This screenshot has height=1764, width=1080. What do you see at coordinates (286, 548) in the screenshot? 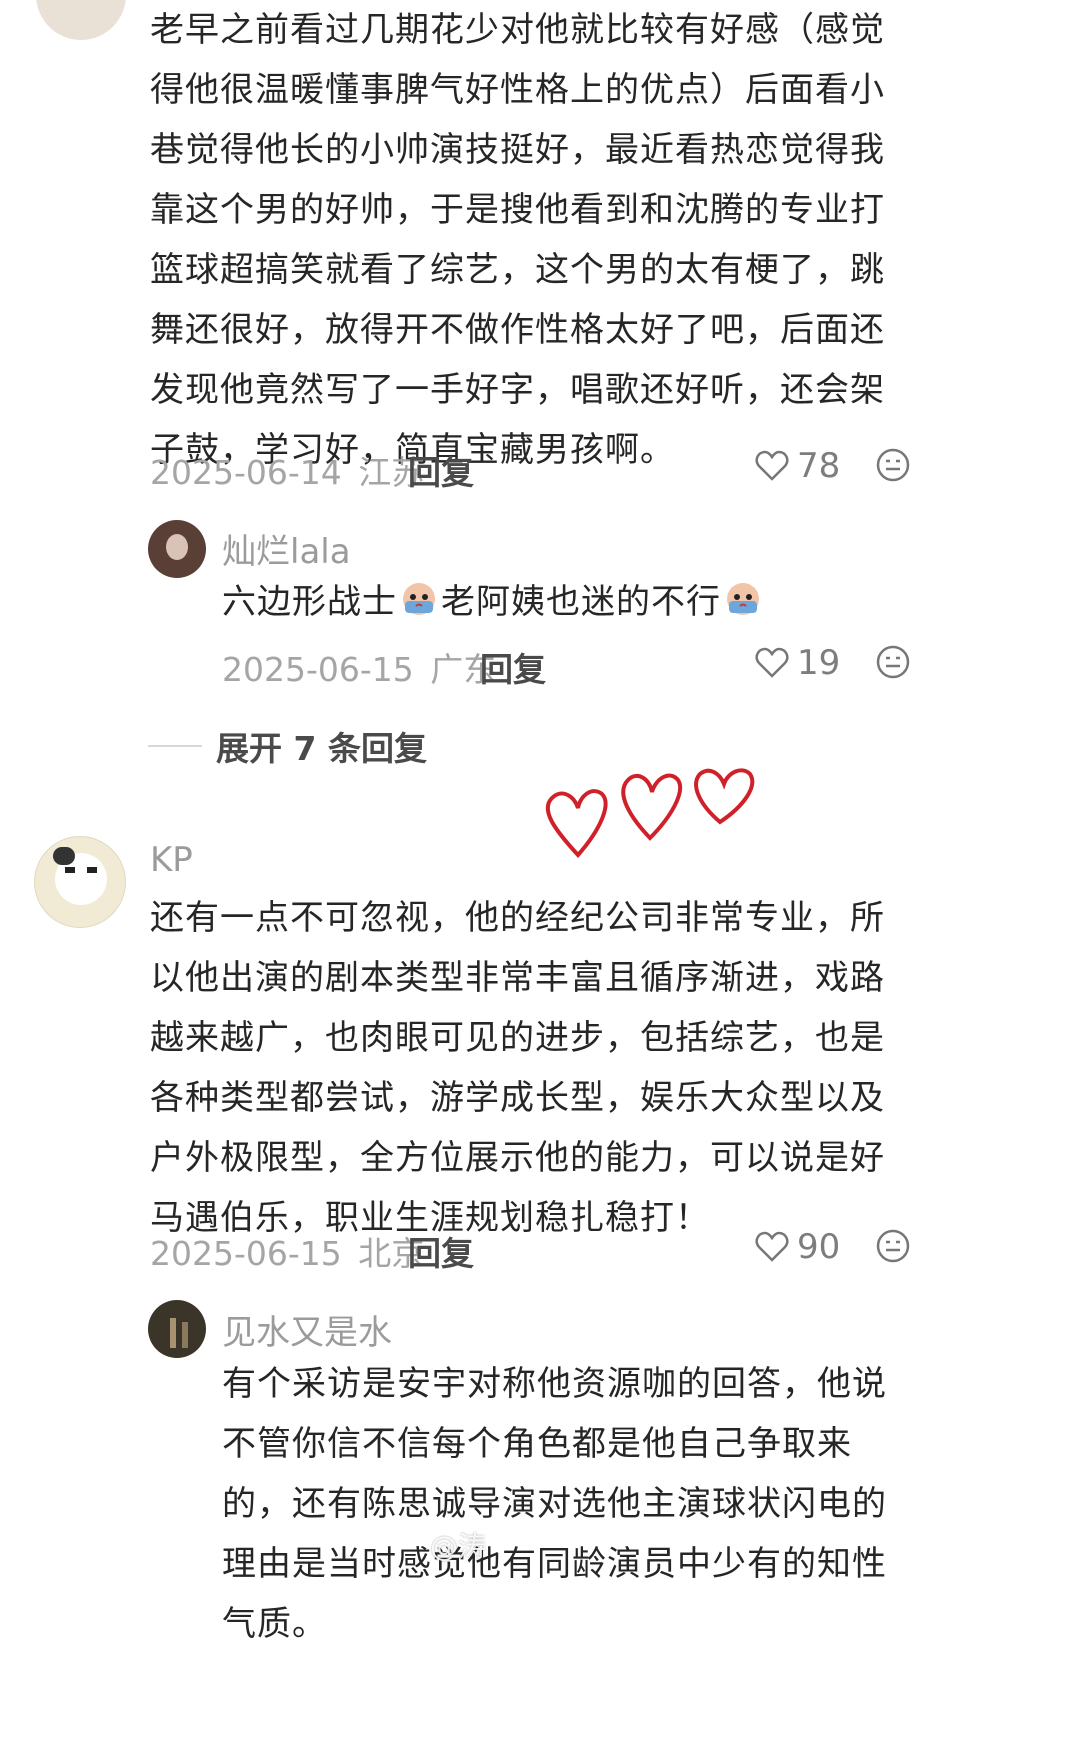
I see `username: 灿烂lala` at bounding box center [286, 548].